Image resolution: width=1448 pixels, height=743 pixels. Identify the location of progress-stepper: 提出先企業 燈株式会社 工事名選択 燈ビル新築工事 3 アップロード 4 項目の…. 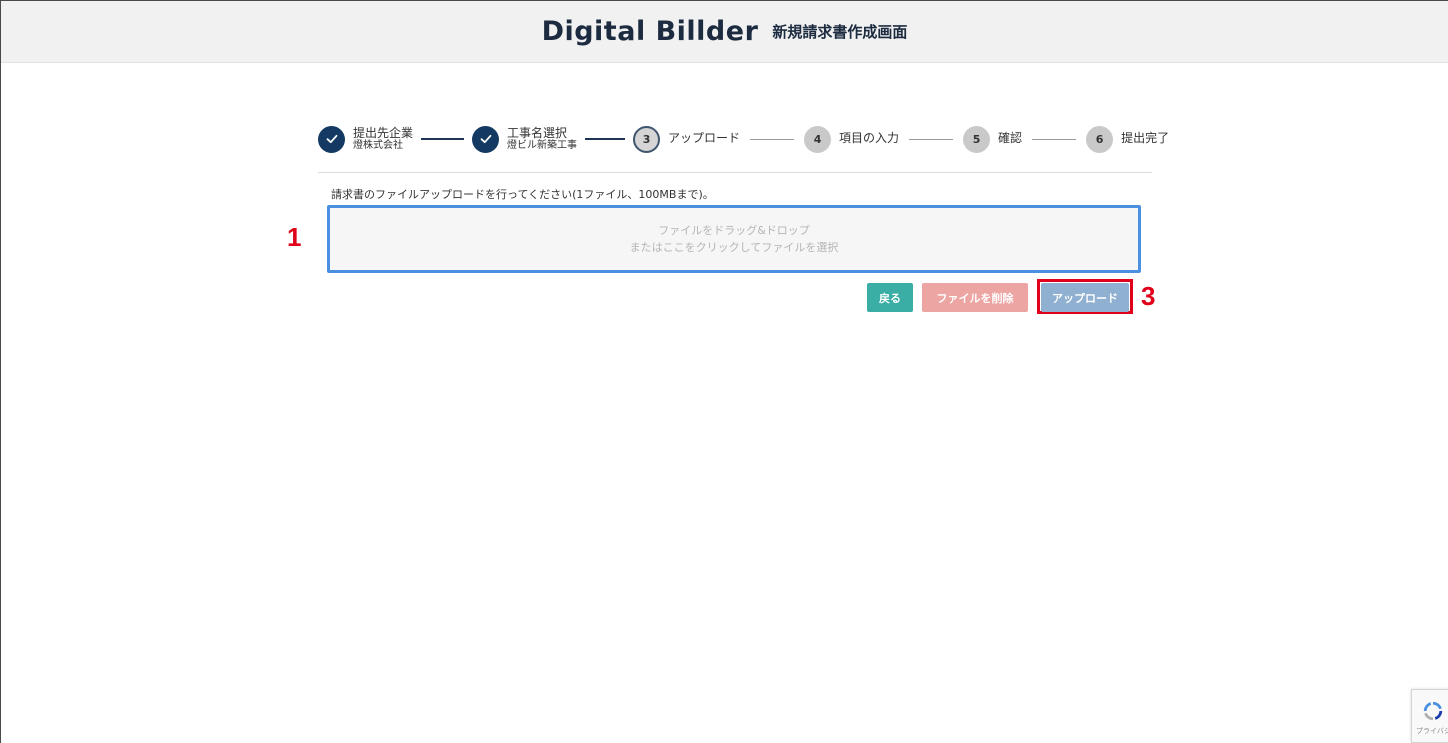
(743, 139).